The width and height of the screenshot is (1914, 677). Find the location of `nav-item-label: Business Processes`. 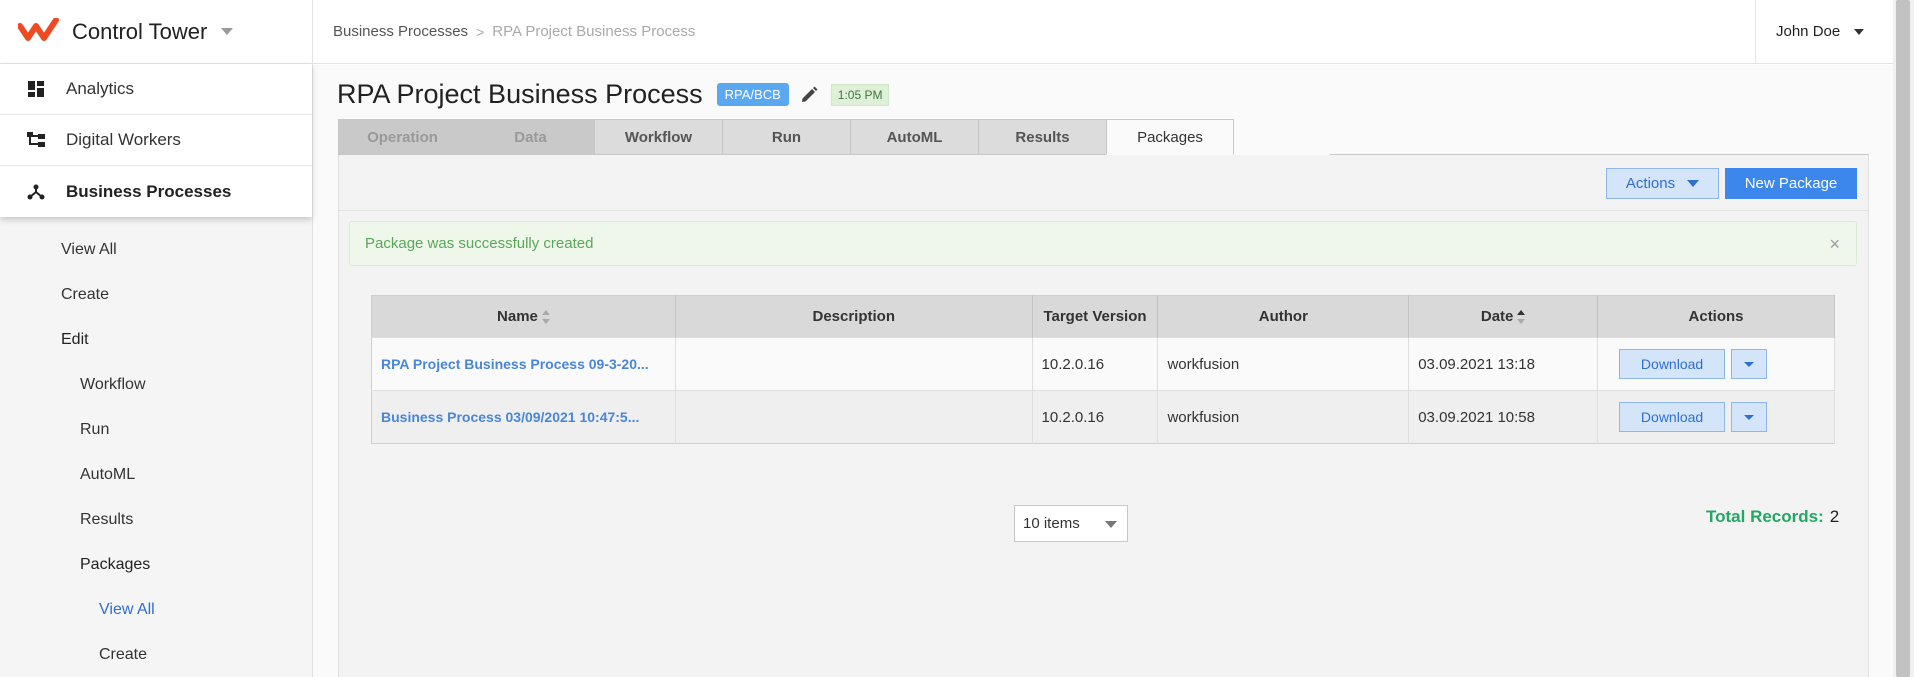

nav-item-label: Business Processes is located at coordinates (149, 191).